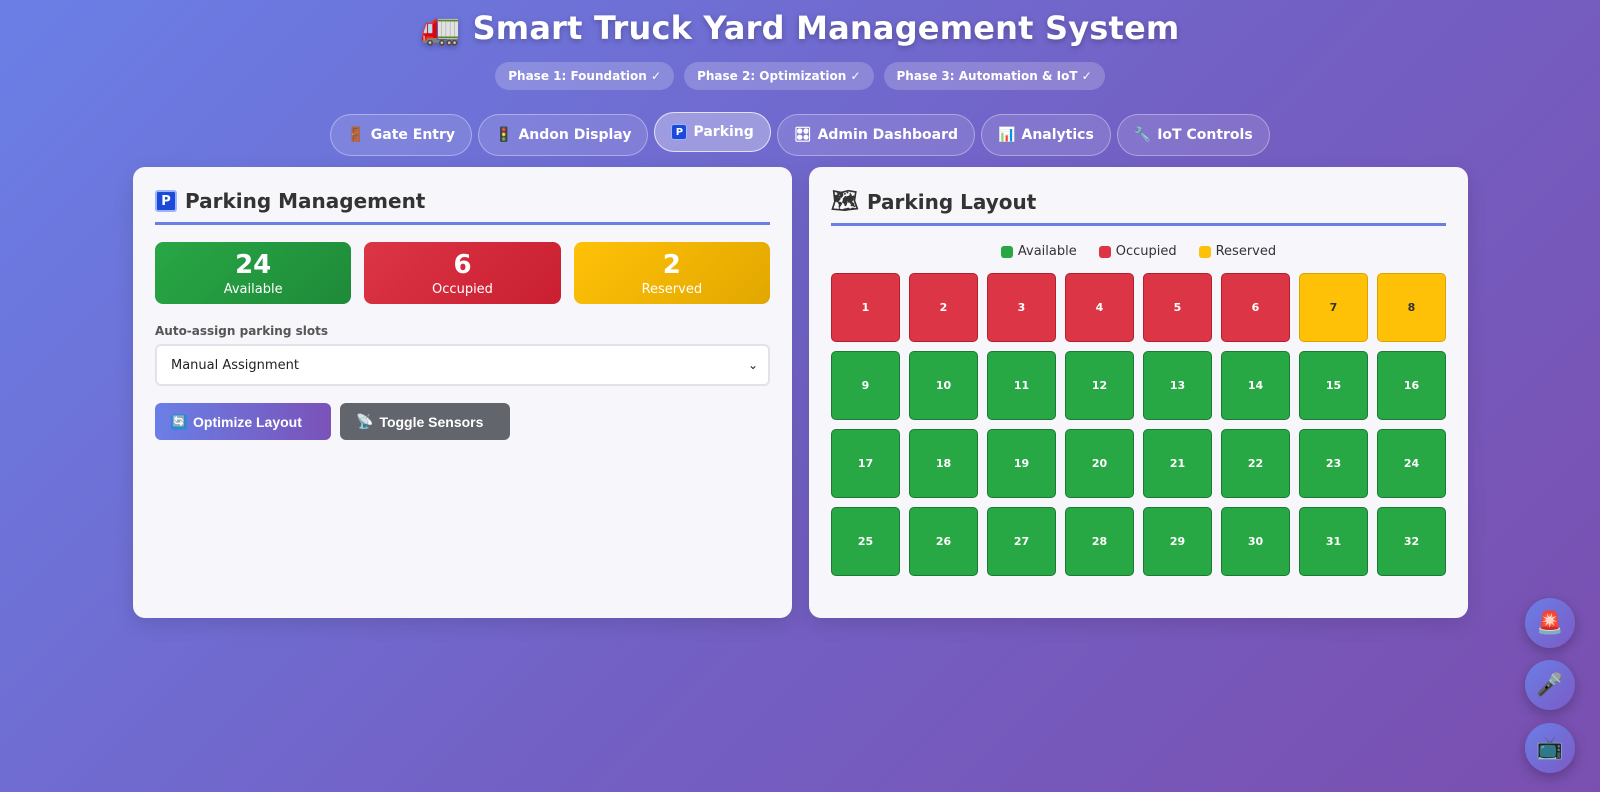 The image size is (1600, 792). What do you see at coordinates (1047, 251) in the screenshot?
I see `legend-label: Available` at bounding box center [1047, 251].